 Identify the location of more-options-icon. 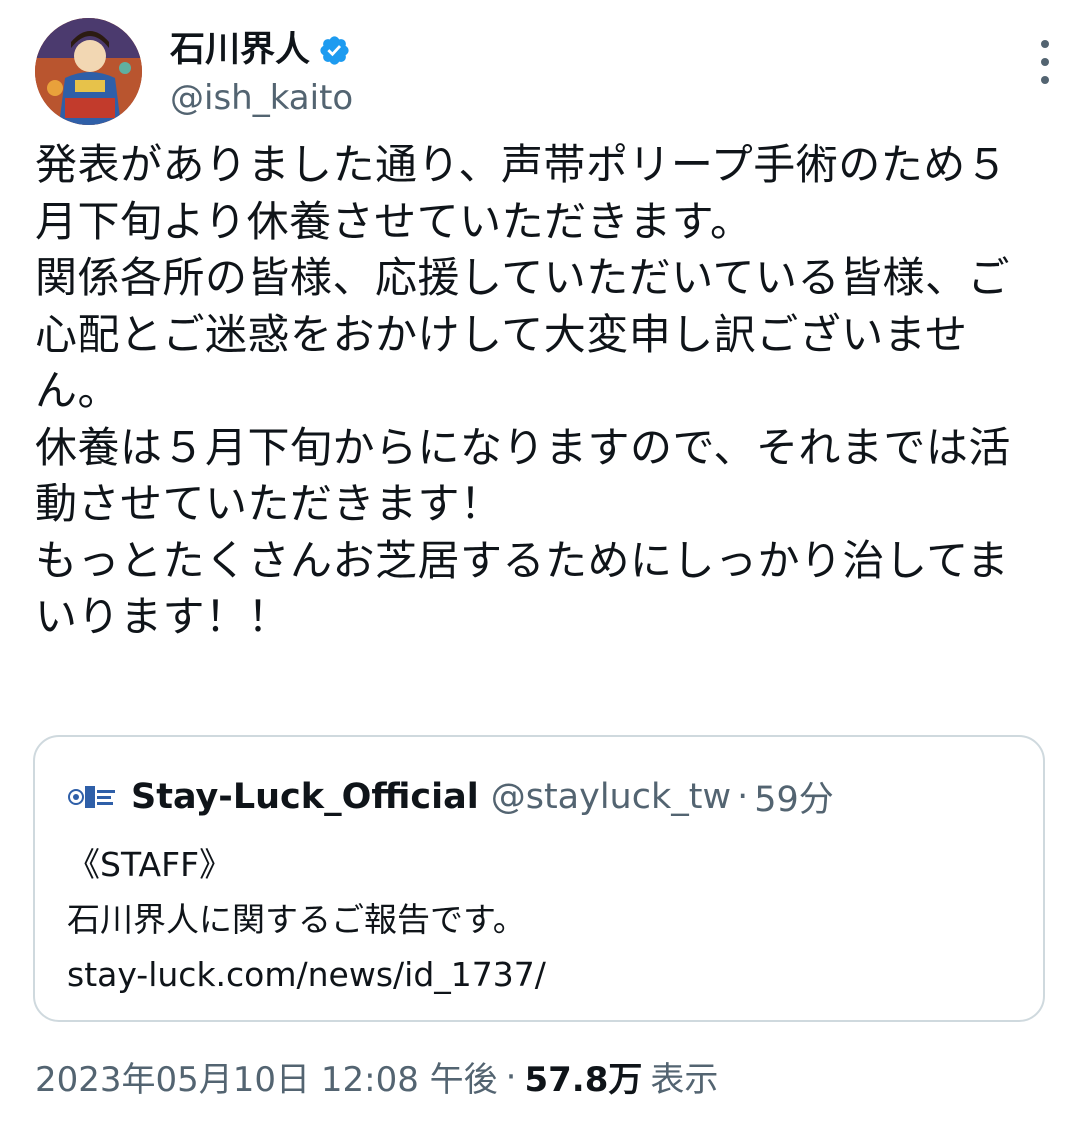
(1045, 62).